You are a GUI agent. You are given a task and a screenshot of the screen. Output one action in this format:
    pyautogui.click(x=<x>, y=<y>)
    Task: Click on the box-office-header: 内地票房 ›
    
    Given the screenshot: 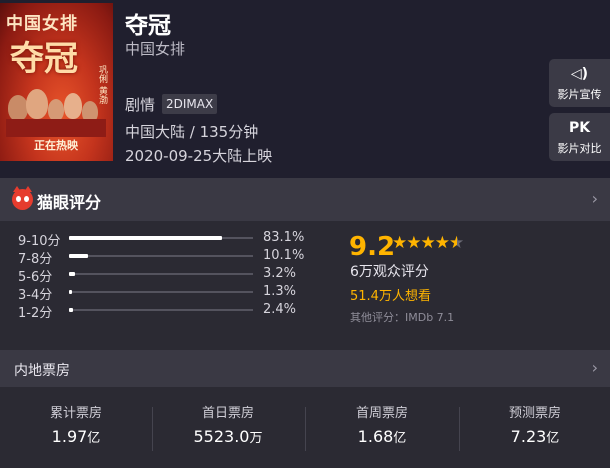 What is the action you would take?
    pyautogui.click(x=305, y=368)
    